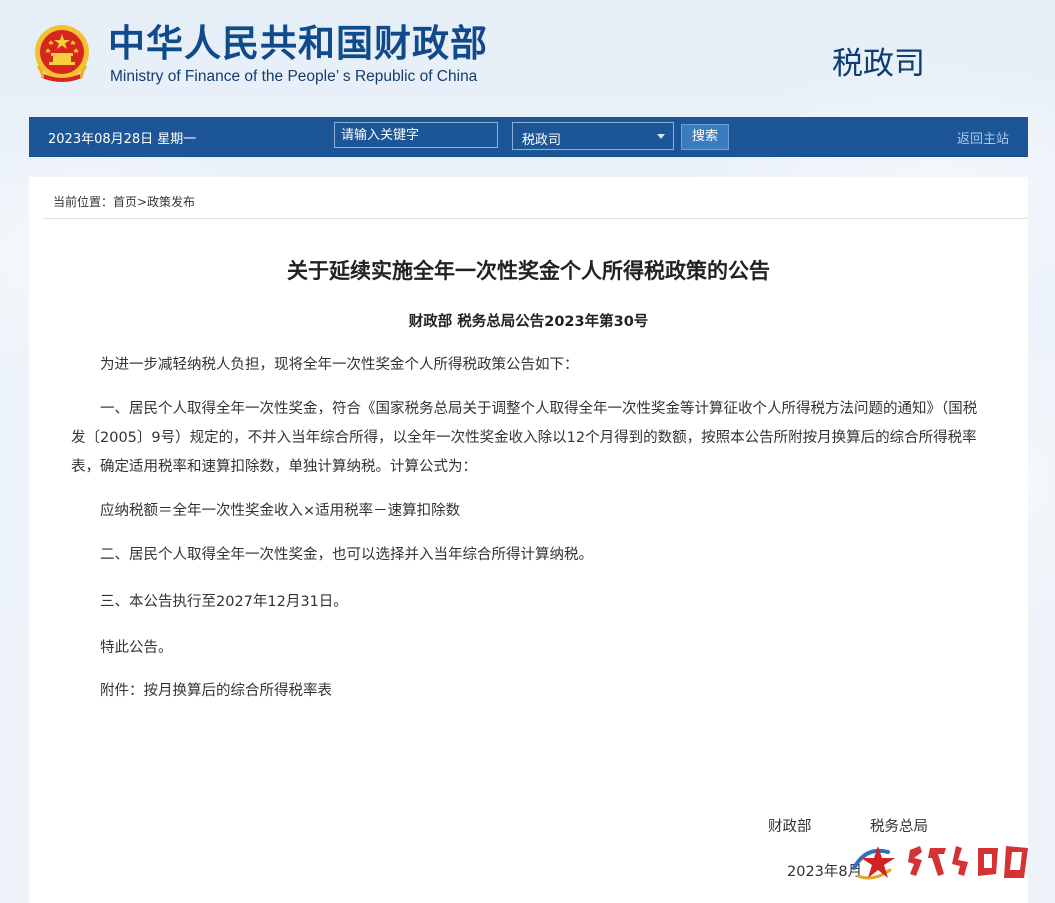 The height and width of the screenshot is (903, 1055). I want to click on chevron-down-icon, so click(661, 136).